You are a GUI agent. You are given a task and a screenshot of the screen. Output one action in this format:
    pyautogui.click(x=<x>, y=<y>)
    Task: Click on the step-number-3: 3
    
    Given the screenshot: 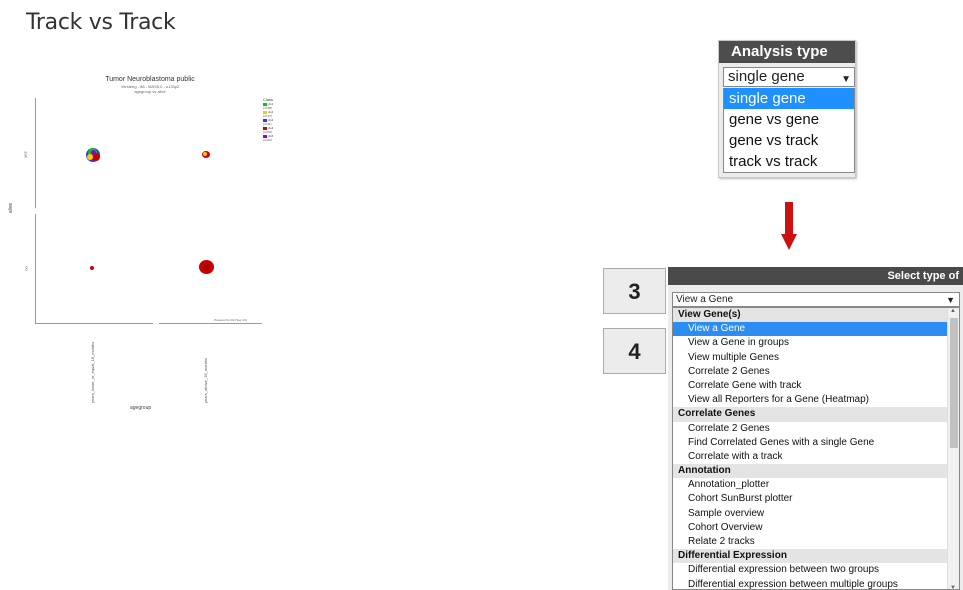 What is the action you would take?
    pyautogui.click(x=634, y=291)
    